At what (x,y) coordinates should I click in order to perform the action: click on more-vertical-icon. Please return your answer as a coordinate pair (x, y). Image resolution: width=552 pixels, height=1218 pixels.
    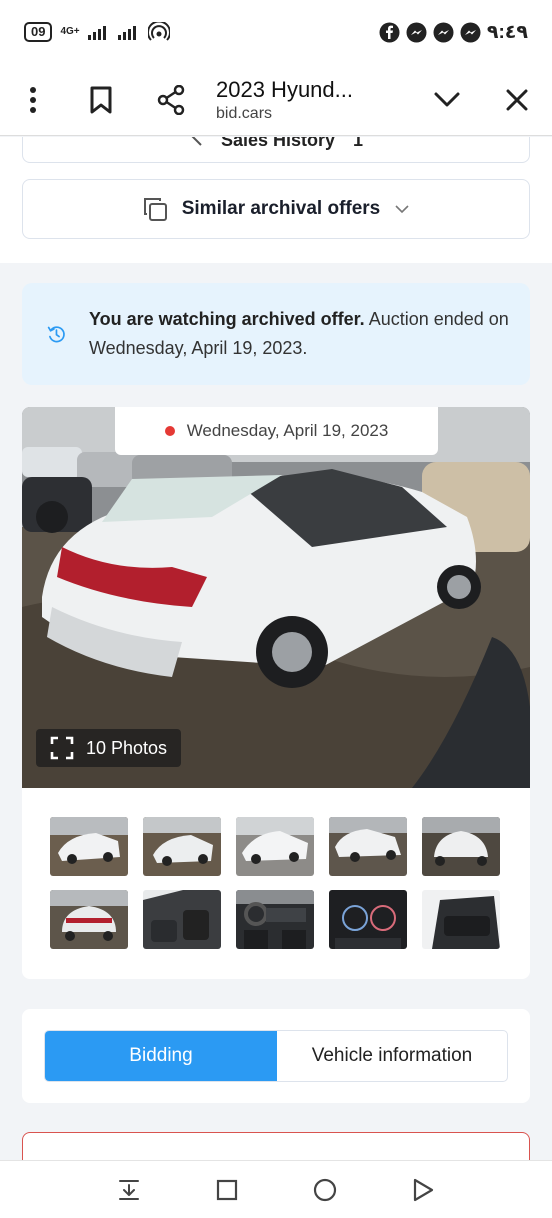
    Looking at the image, I should click on (33, 99).